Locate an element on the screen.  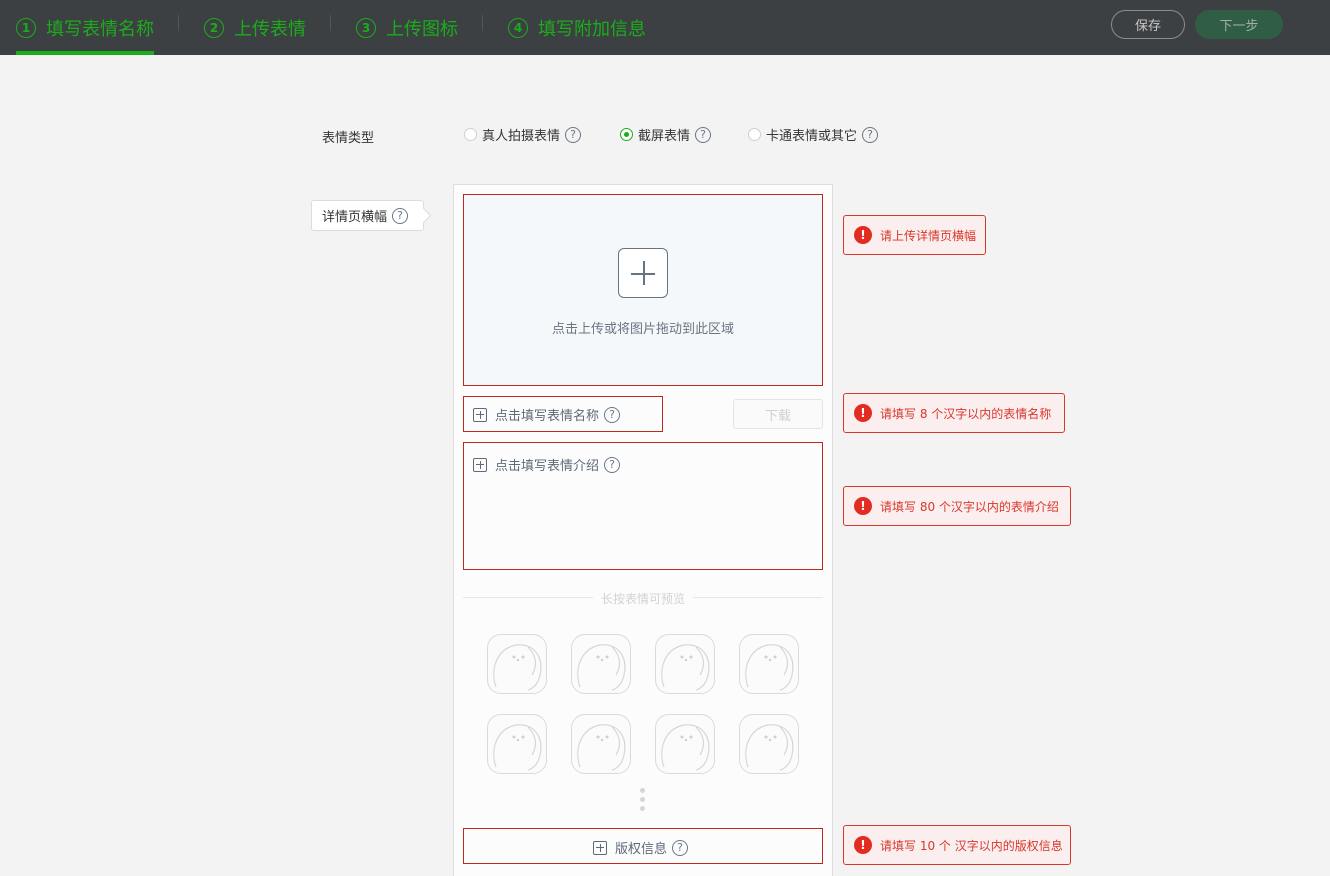
sticker-intro-label-wrap: 点击填写表情介绍 ? is located at coordinates (546, 464).